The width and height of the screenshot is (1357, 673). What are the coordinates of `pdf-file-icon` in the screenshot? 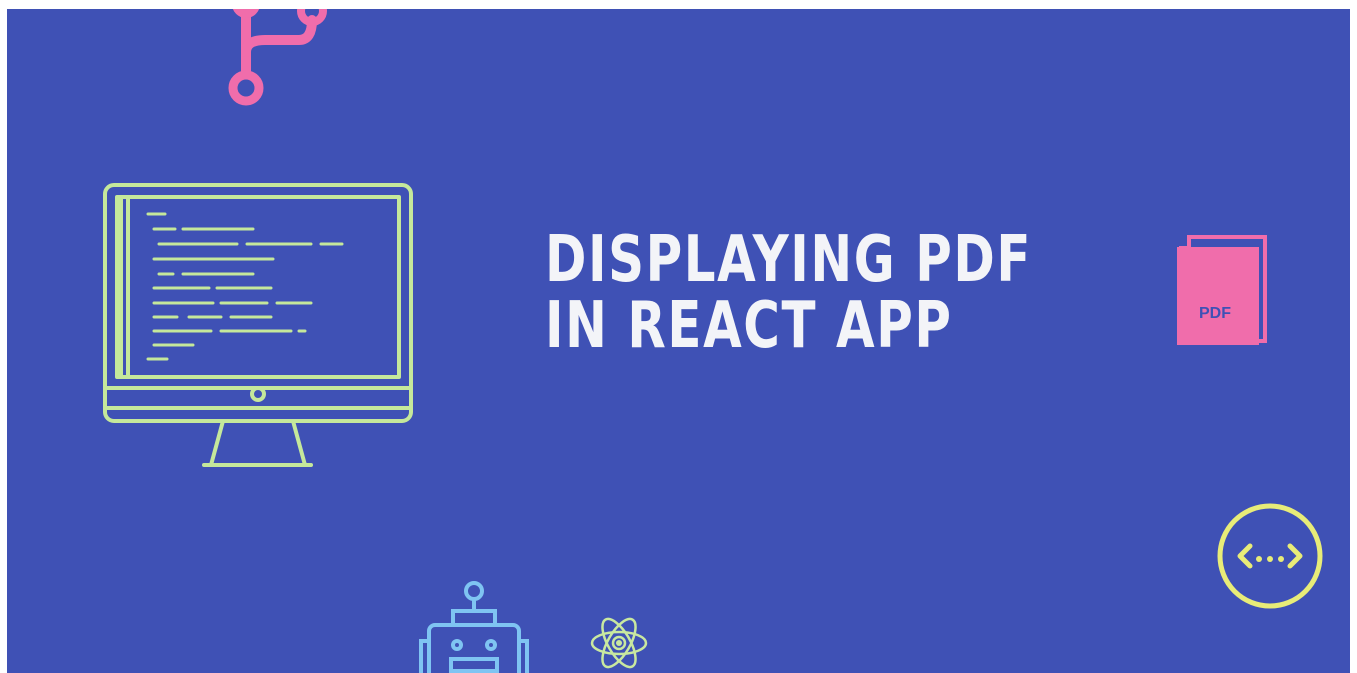 It's located at (1222, 290).